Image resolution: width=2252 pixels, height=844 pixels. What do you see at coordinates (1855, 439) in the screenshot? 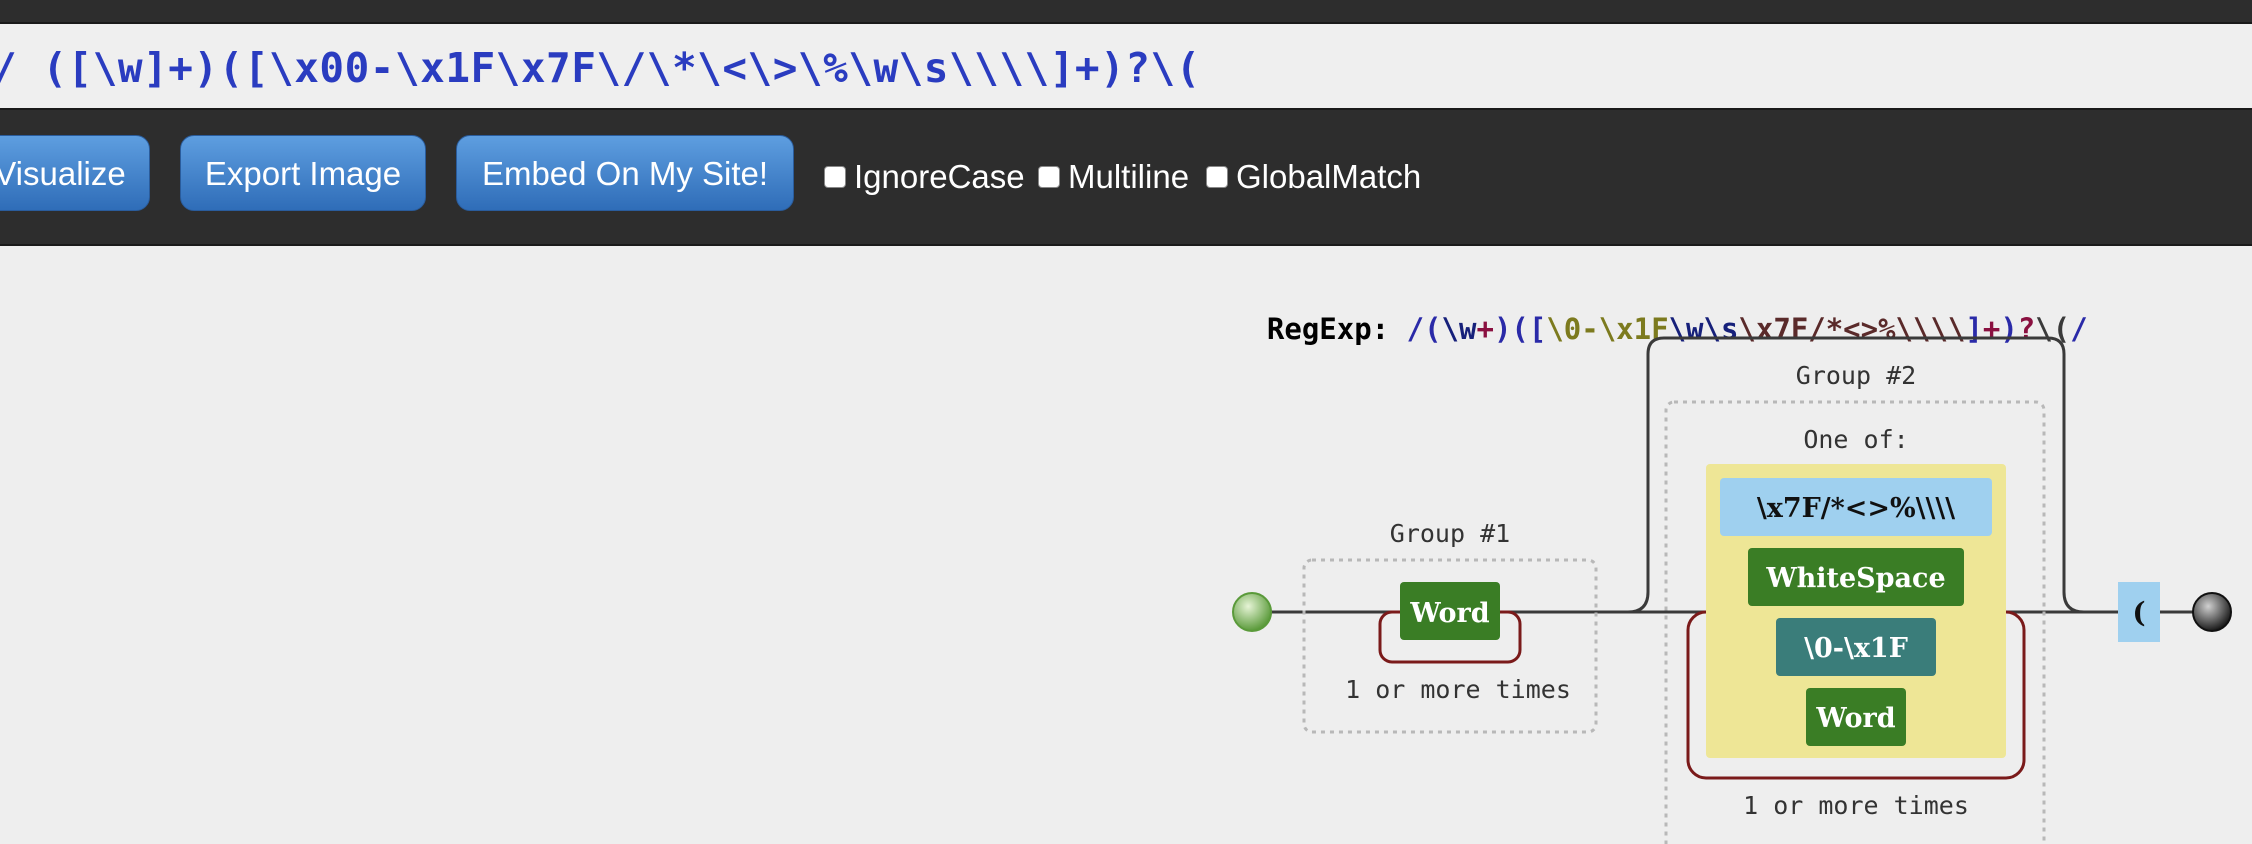
I see `one-of-label: One of:` at bounding box center [1855, 439].